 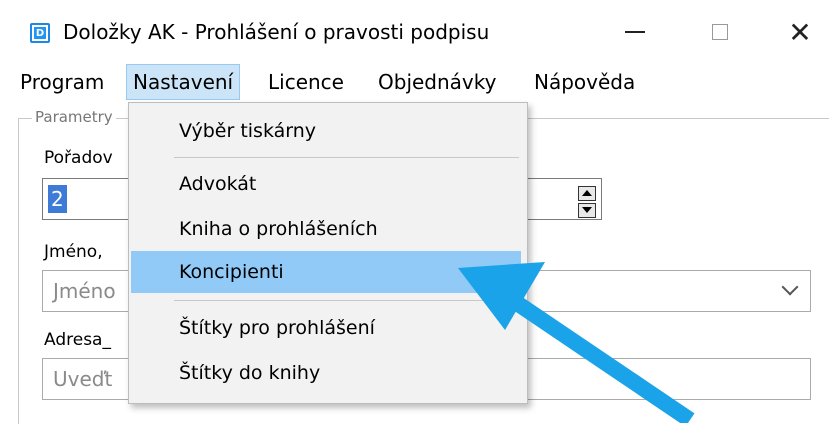 What do you see at coordinates (62, 82) in the screenshot?
I see `menu-program: Program` at bounding box center [62, 82].